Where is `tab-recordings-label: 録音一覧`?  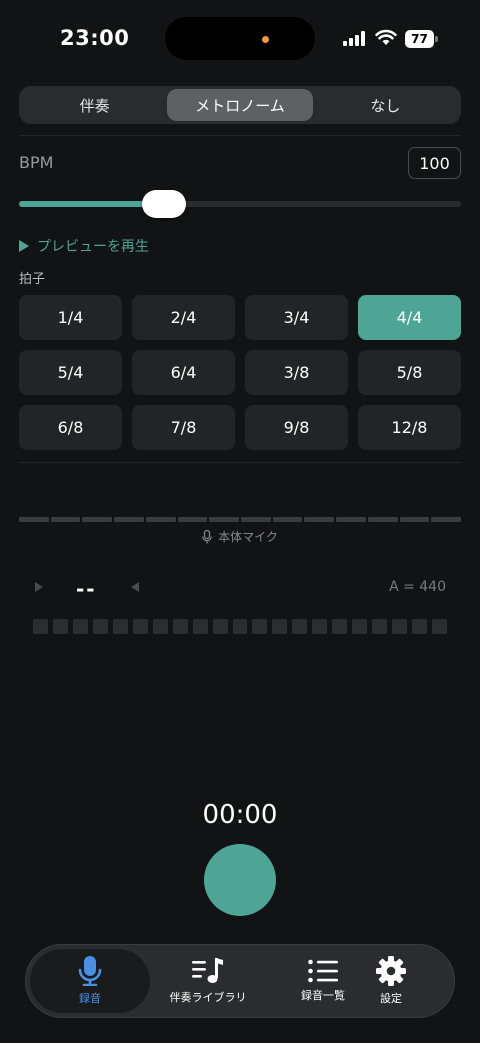
tab-recordings-label: 録音一覧 is located at coordinates (323, 995).